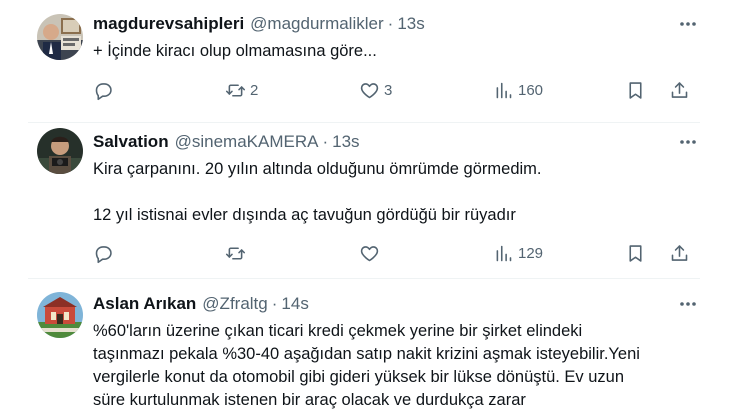 The height and width of the screenshot is (420, 730). I want to click on tweet-actions: 2 3 160, so click(390, 90).